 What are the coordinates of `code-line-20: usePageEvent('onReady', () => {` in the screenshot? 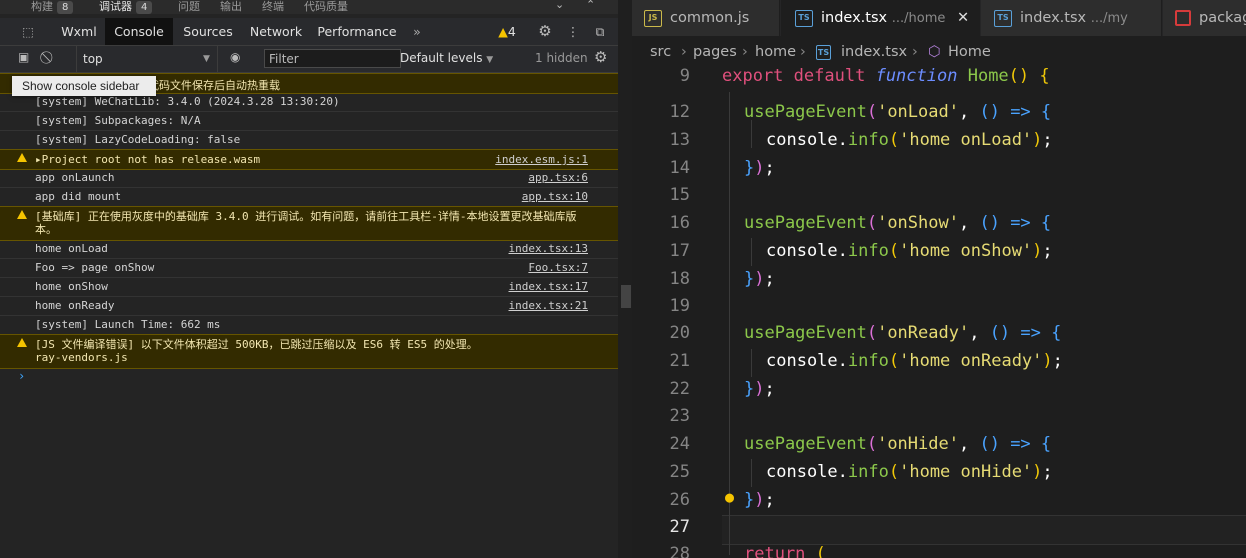 It's located at (903, 333).